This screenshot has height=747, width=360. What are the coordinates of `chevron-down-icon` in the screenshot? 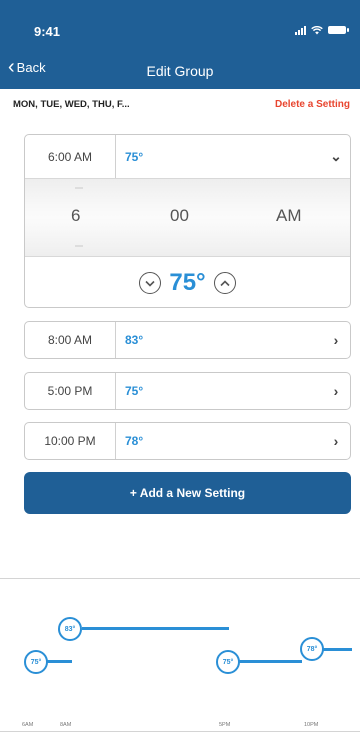 It's located at (150, 283).